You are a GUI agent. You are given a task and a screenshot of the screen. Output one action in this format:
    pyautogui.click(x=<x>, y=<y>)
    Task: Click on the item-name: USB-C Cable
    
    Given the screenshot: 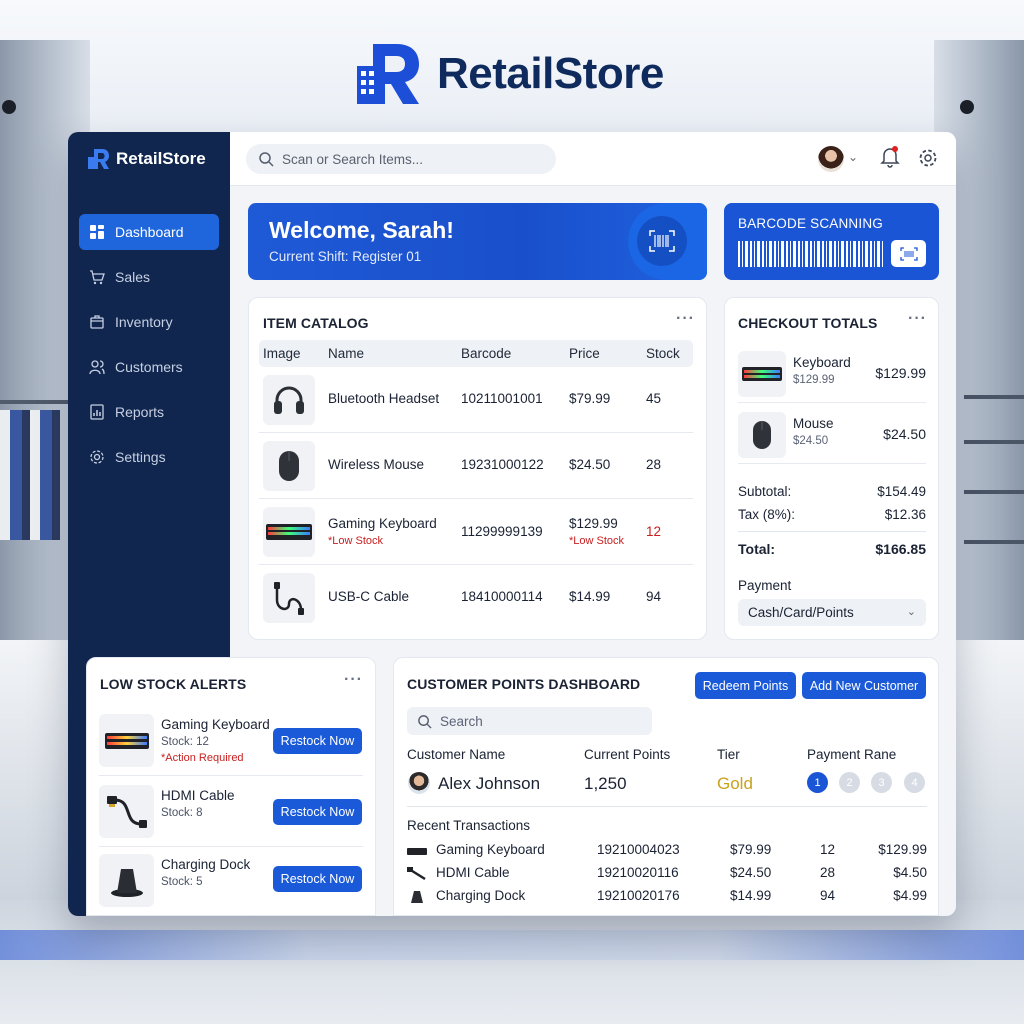 What is the action you would take?
    pyautogui.click(x=369, y=596)
    